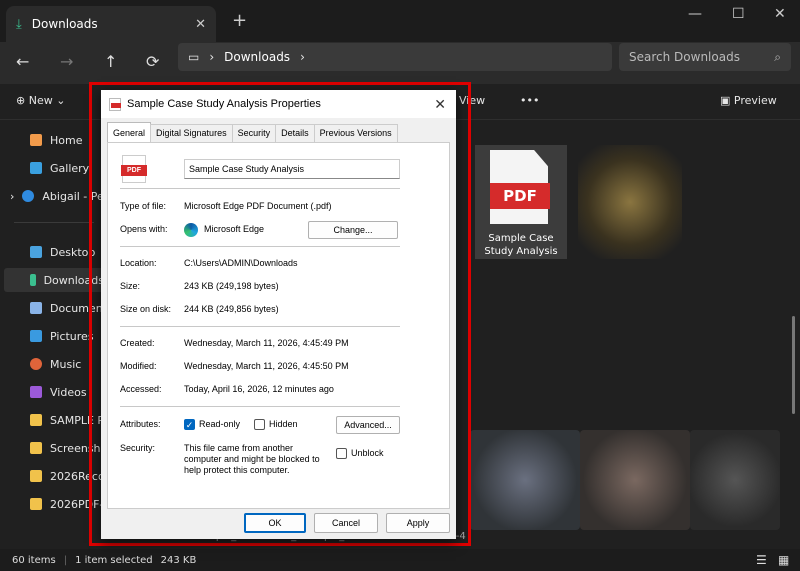  I want to click on dialog-close-button: ✕, so click(440, 104).